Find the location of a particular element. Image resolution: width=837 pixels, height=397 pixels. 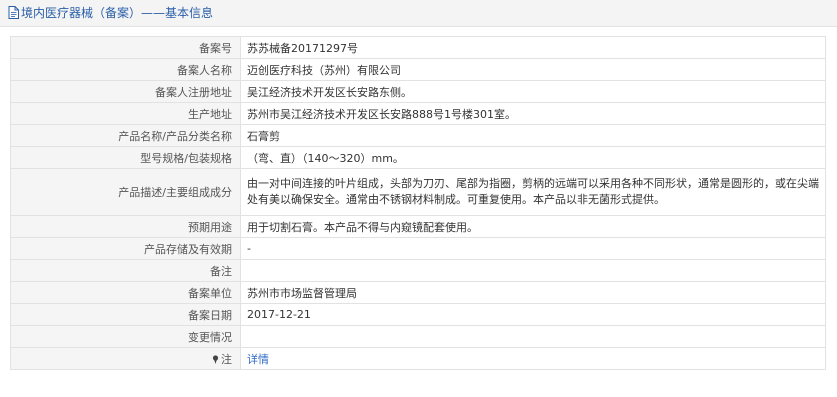

table-row: 备案人注册地址 吴江经济技术开发区长安路东侧。 is located at coordinates (418, 91).